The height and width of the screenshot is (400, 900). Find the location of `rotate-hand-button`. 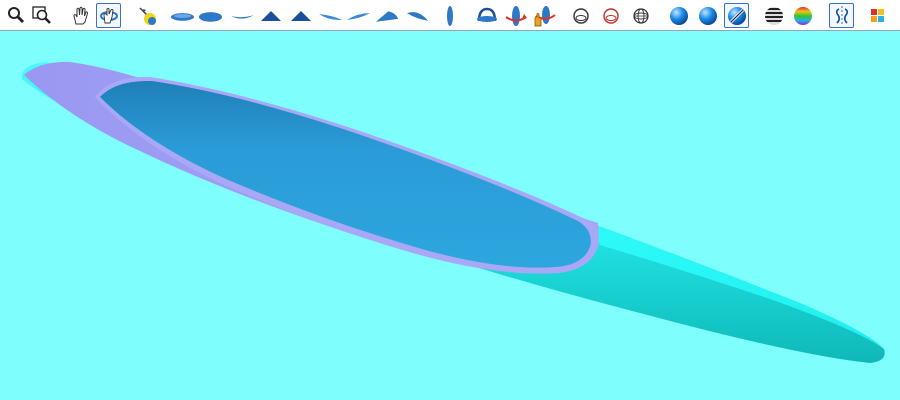

rotate-hand-button is located at coordinates (543, 15).